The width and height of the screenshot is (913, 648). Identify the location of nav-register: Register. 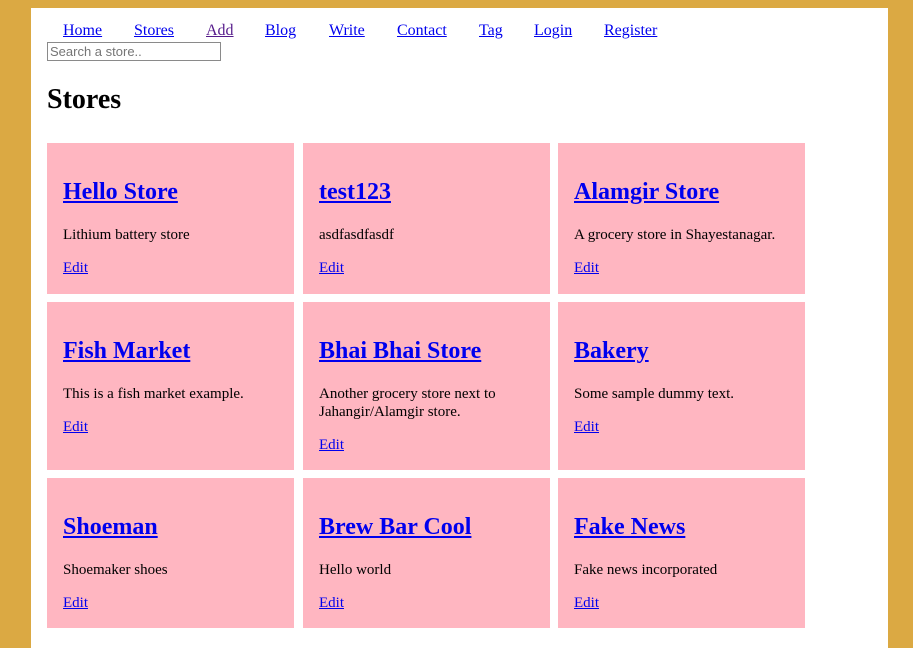
(630, 31).